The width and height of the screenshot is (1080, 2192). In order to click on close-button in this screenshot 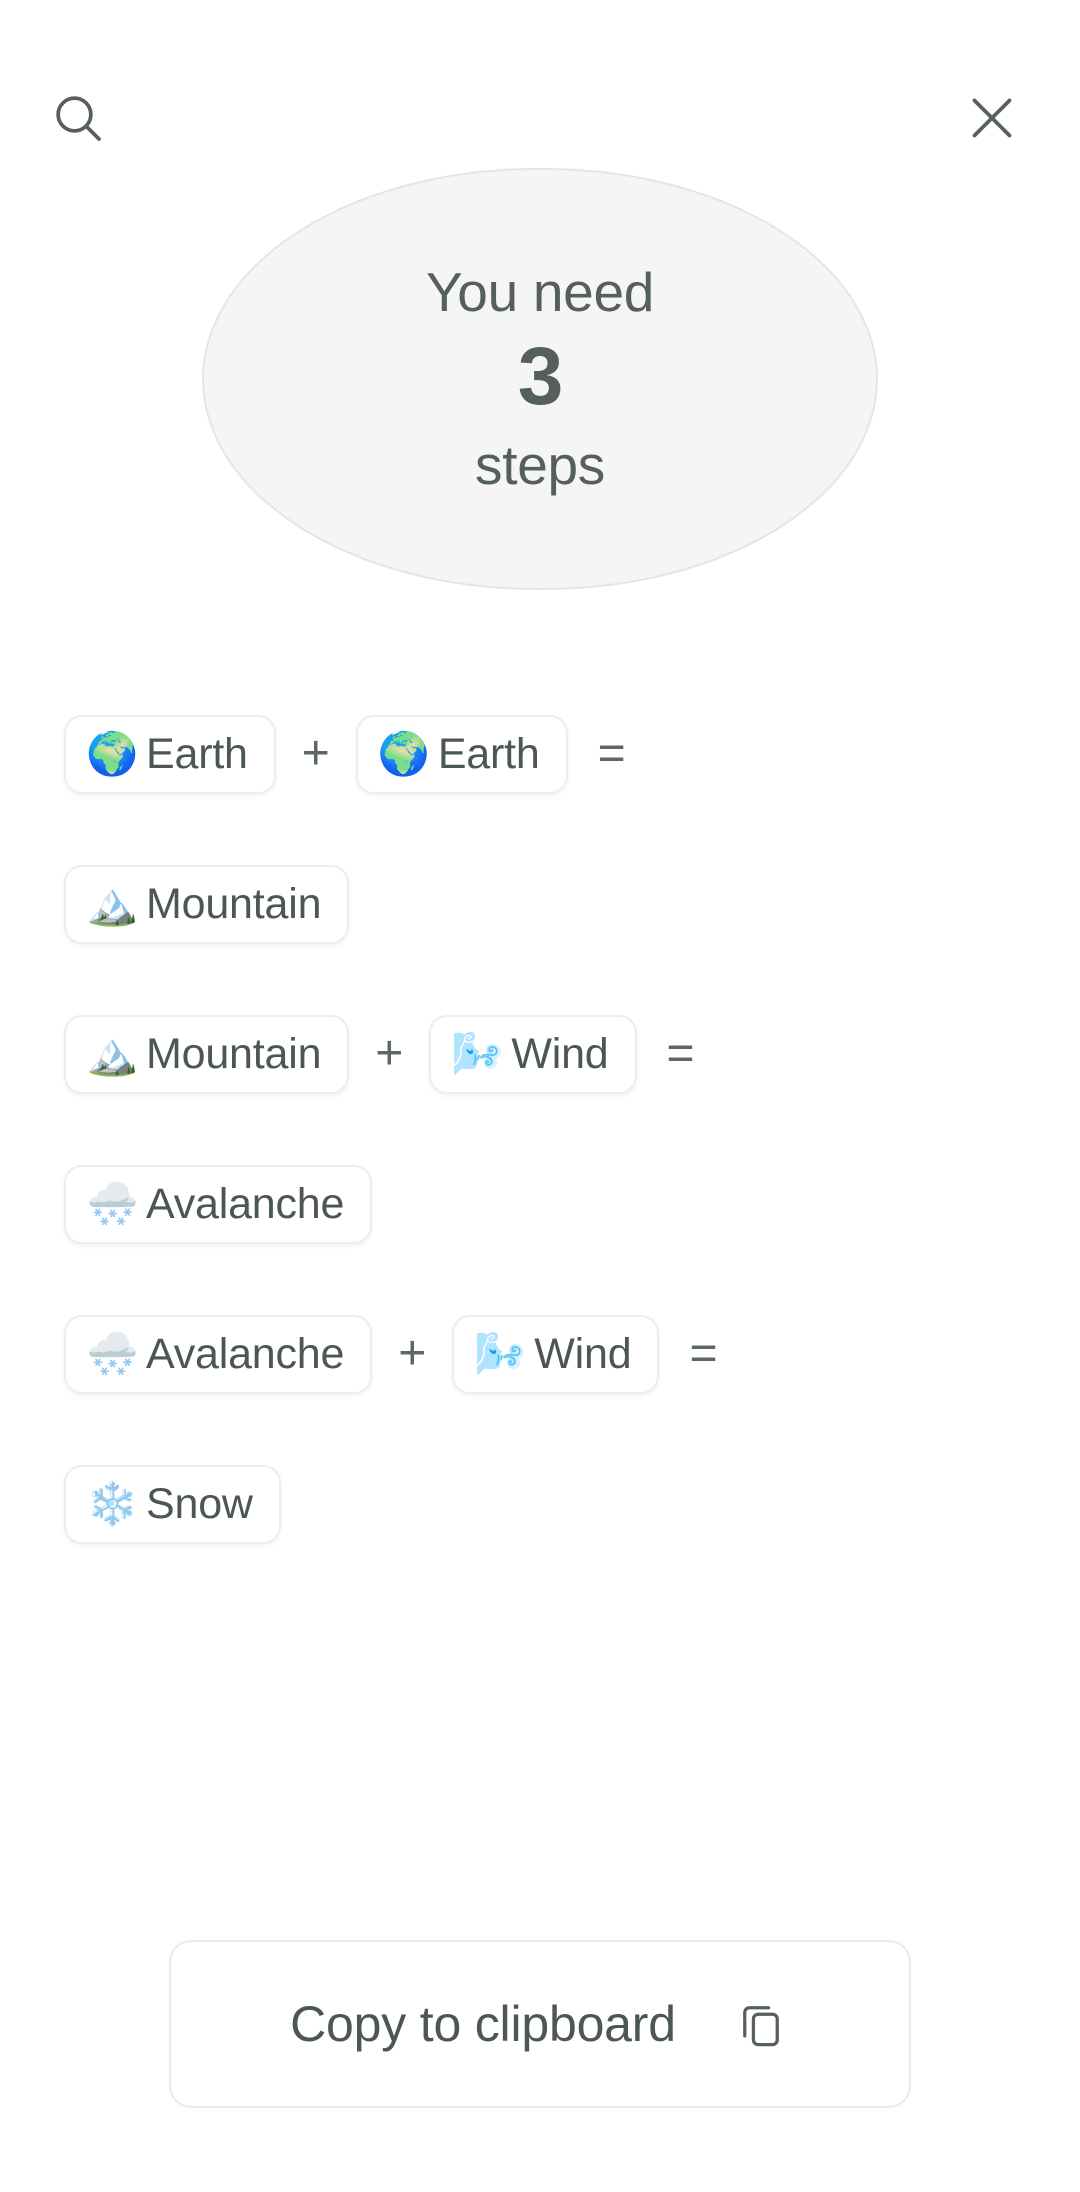, I will do `click(992, 118)`.